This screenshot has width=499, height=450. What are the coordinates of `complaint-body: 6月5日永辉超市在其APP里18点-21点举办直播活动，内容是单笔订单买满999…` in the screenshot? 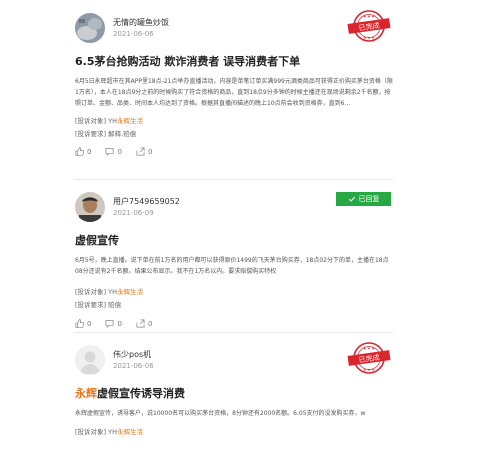 It's located at (234, 92).